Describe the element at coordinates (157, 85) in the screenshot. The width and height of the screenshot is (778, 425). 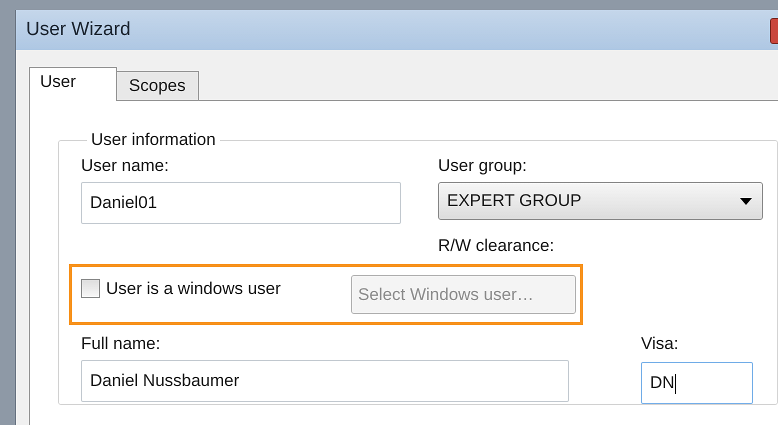
I see `tab: Scopes` at that location.